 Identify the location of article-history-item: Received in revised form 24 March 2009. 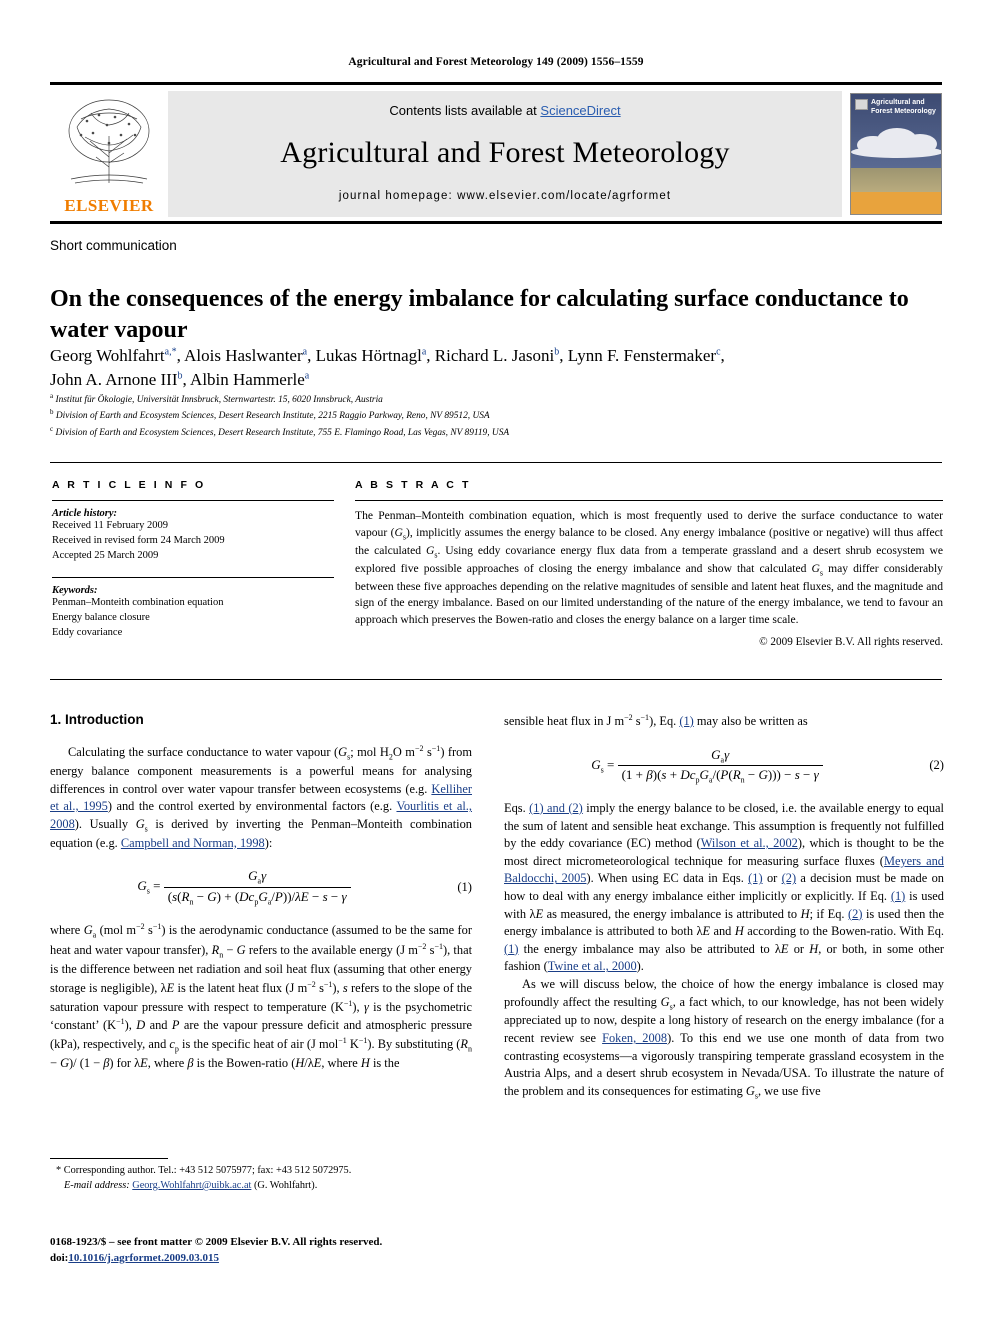
(138, 540).